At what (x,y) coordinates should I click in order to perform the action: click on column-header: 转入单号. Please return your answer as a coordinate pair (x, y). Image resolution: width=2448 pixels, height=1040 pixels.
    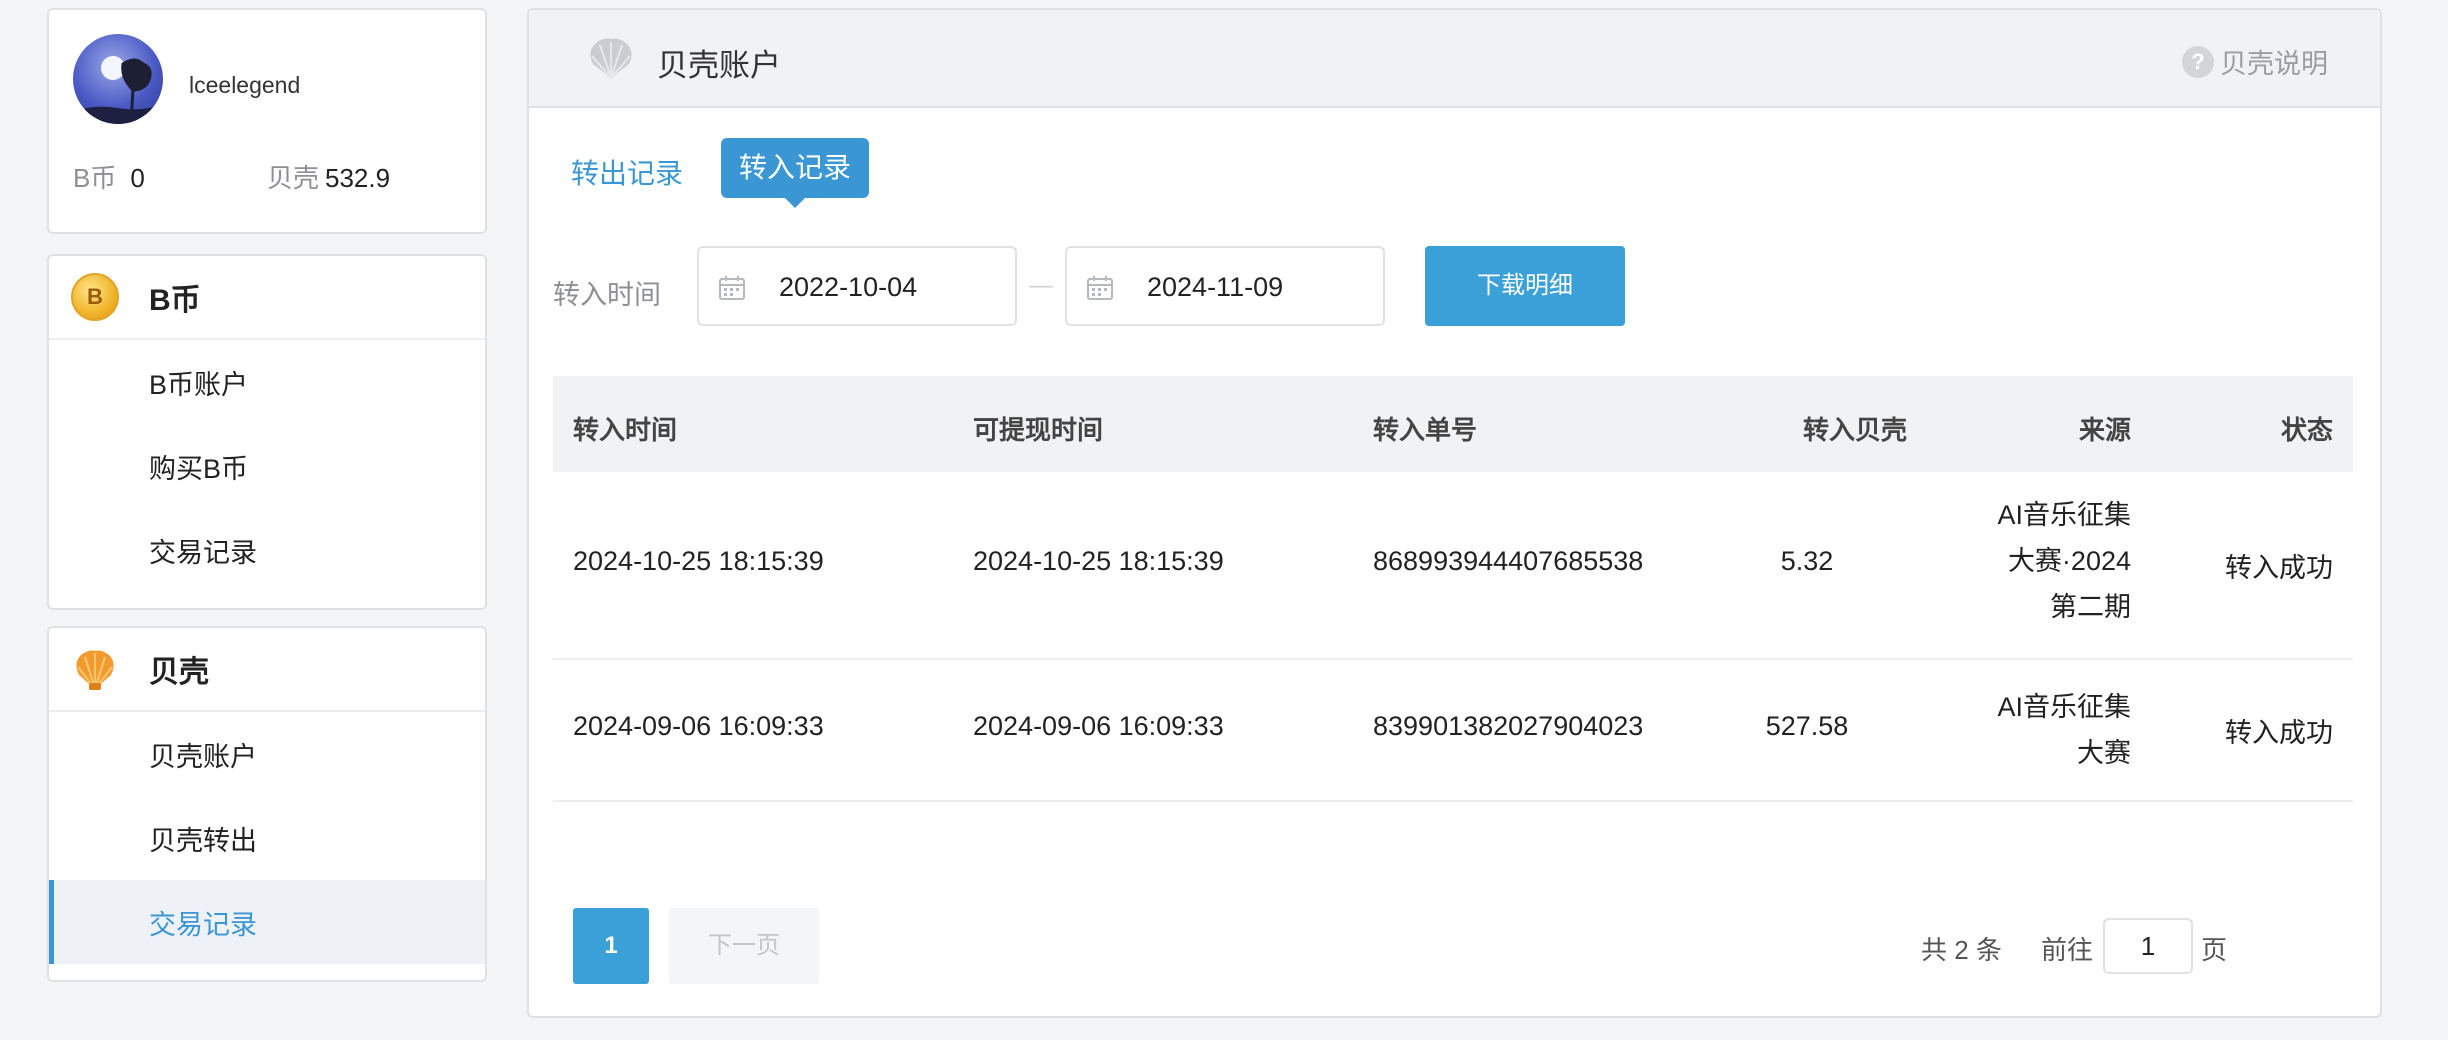
    Looking at the image, I should click on (1425, 430).